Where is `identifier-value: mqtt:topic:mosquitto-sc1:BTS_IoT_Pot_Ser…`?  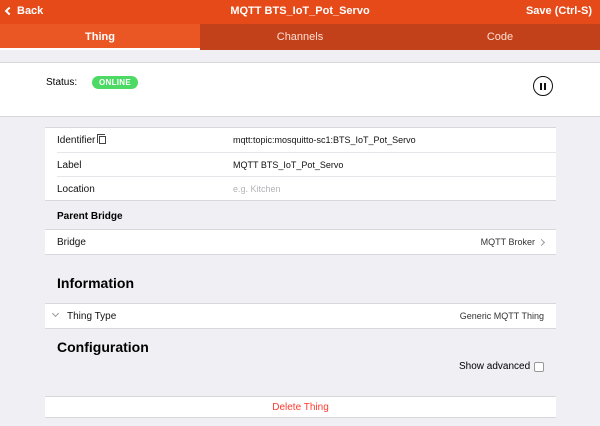 identifier-value: mqtt:topic:mosquitto-sc1:BTS_IoT_Pot_Ser… is located at coordinates (324, 140).